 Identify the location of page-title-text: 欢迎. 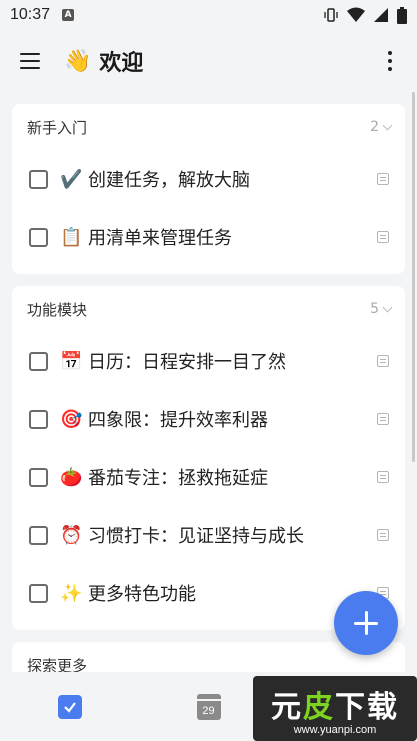
(121, 63).